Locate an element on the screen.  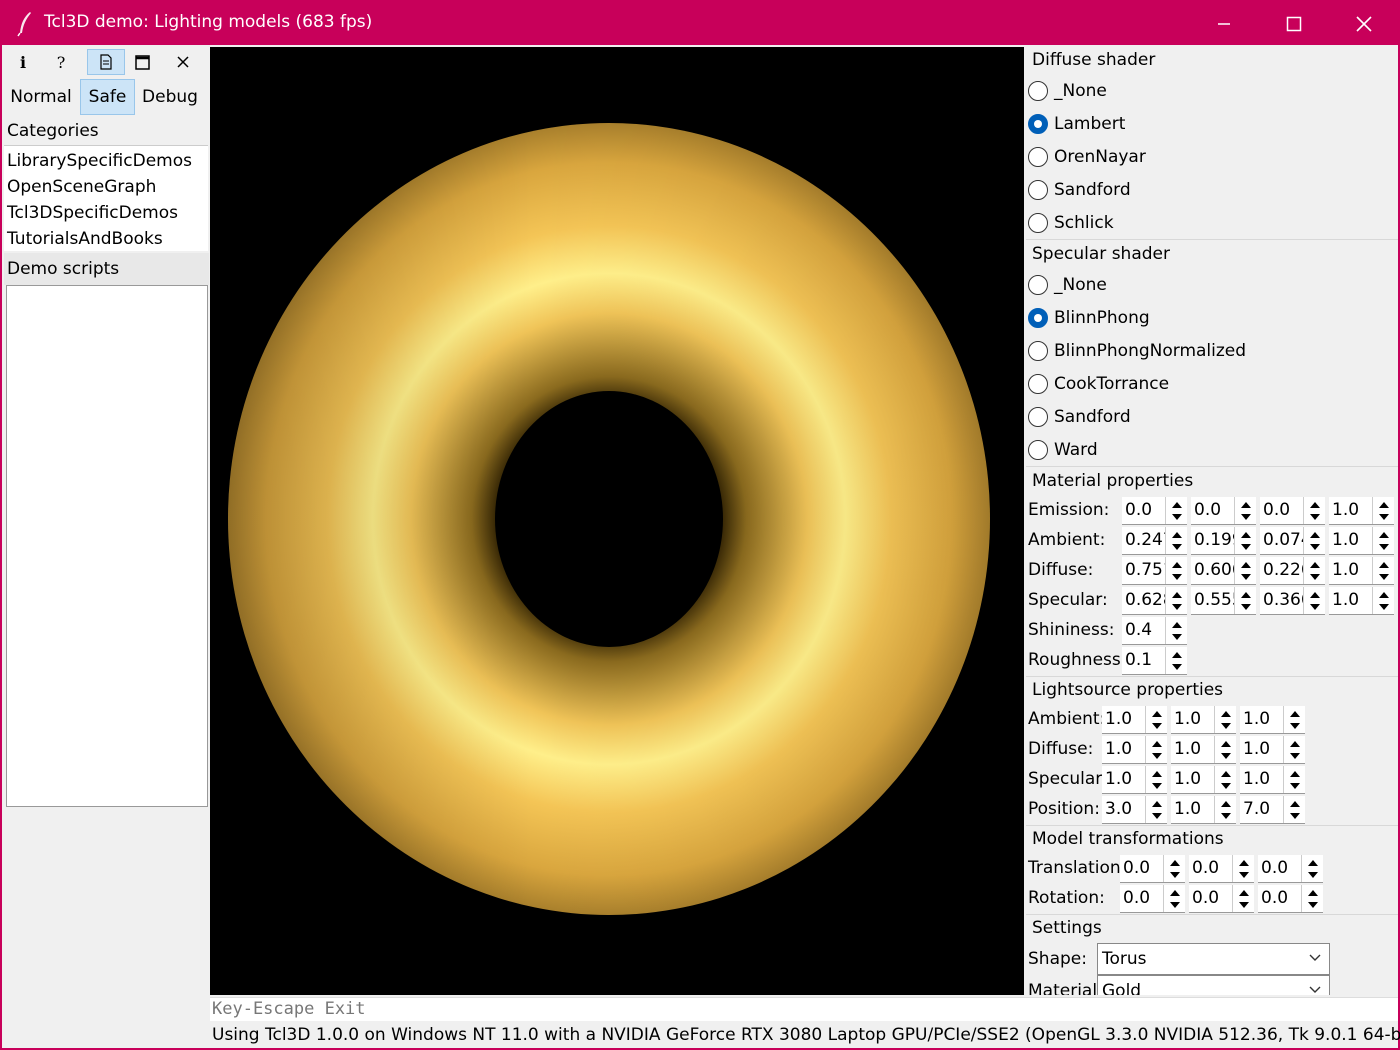
category-item: OpenSceneGraph is located at coordinates (81, 187).